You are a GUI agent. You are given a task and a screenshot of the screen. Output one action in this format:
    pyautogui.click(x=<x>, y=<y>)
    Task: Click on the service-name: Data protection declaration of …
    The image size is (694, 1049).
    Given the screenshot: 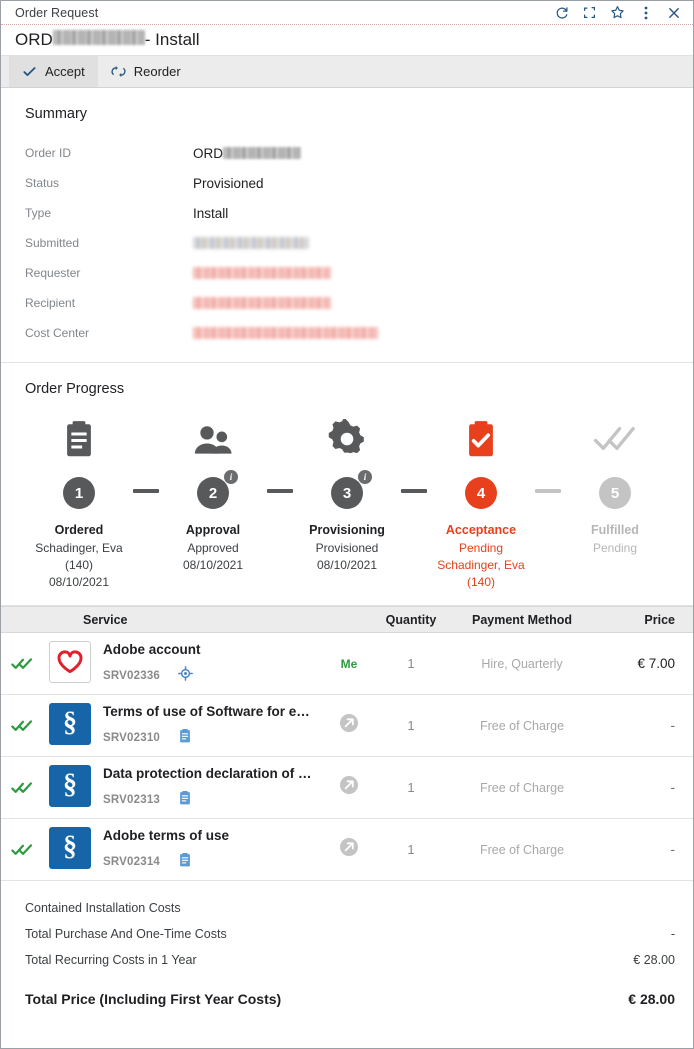 What is the action you would take?
    pyautogui.click(x=207, y=773)
    